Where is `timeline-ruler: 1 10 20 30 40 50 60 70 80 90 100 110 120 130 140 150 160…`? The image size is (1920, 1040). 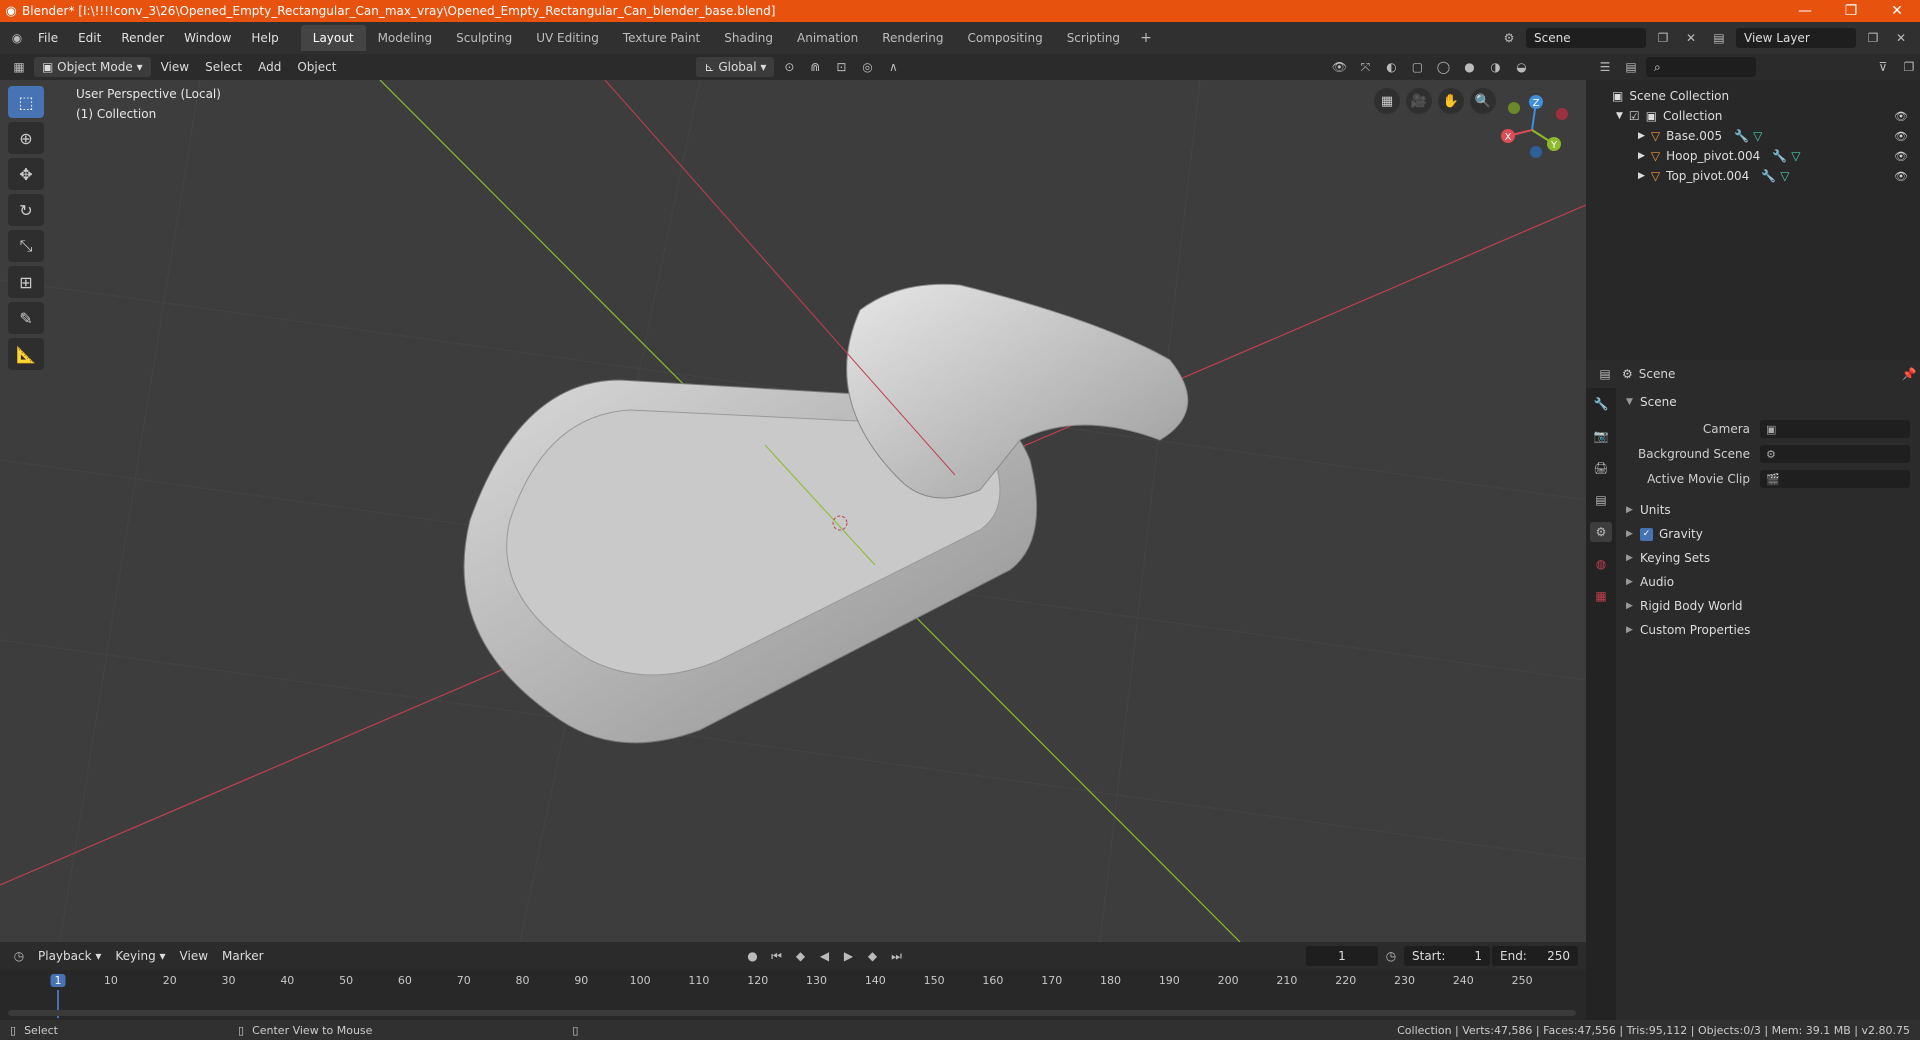 timeline-ruler: 1 10 20 30 40 50 60 70 80 90 100 110 120 130 140 150 160… is located at coordinates (793, 995).